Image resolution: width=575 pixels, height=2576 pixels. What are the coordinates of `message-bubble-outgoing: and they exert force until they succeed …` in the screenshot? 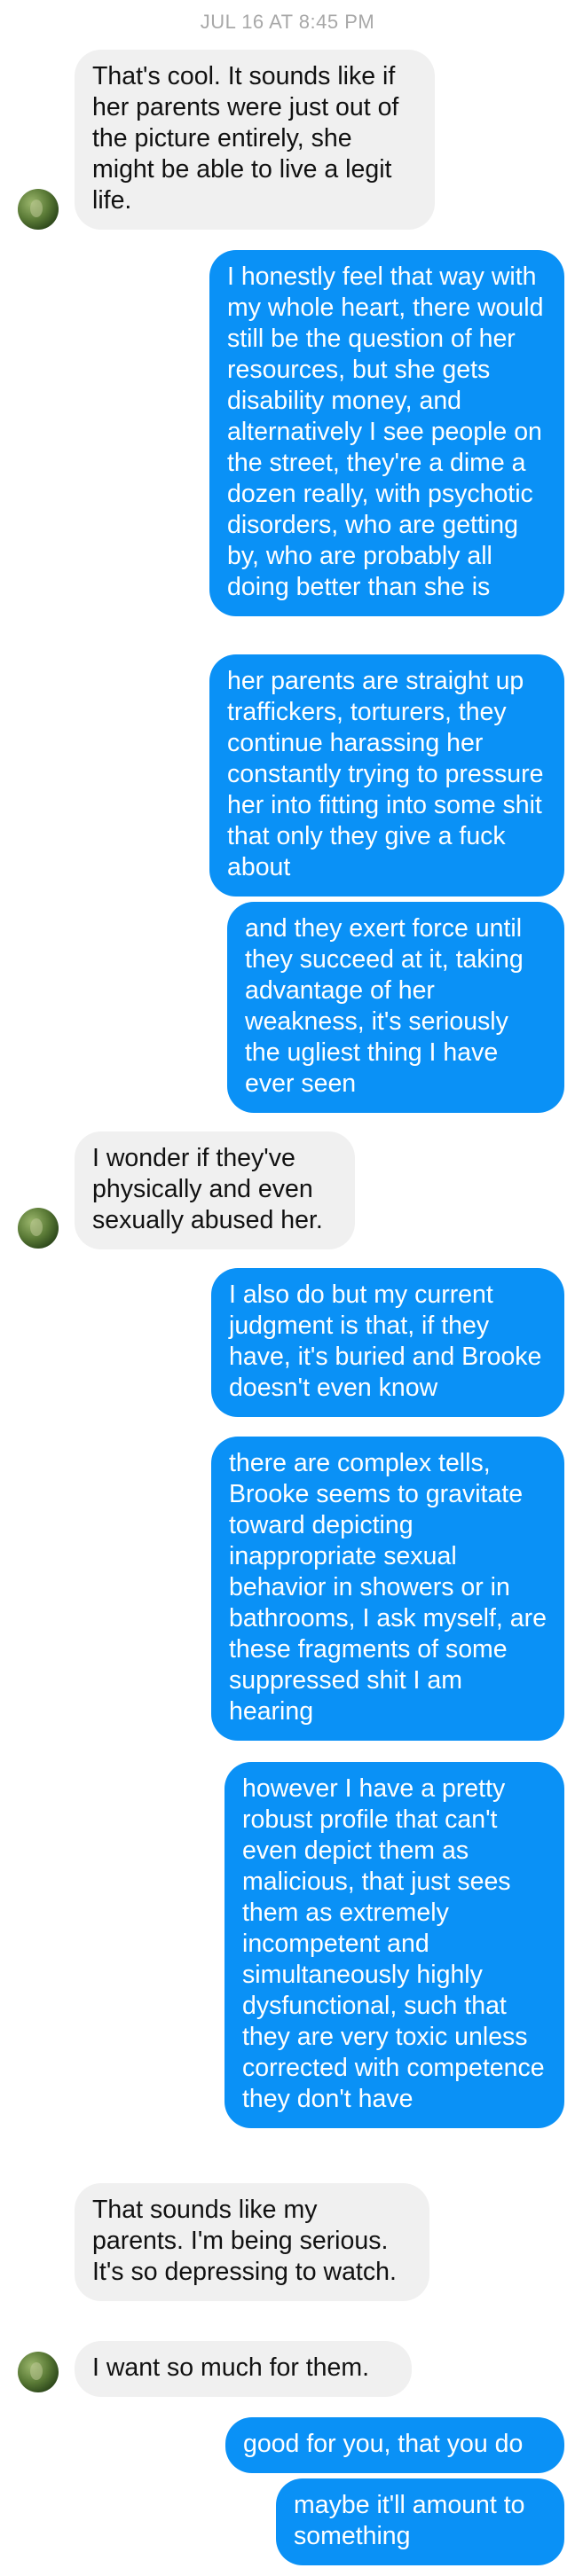 It's located at (395, 1007).